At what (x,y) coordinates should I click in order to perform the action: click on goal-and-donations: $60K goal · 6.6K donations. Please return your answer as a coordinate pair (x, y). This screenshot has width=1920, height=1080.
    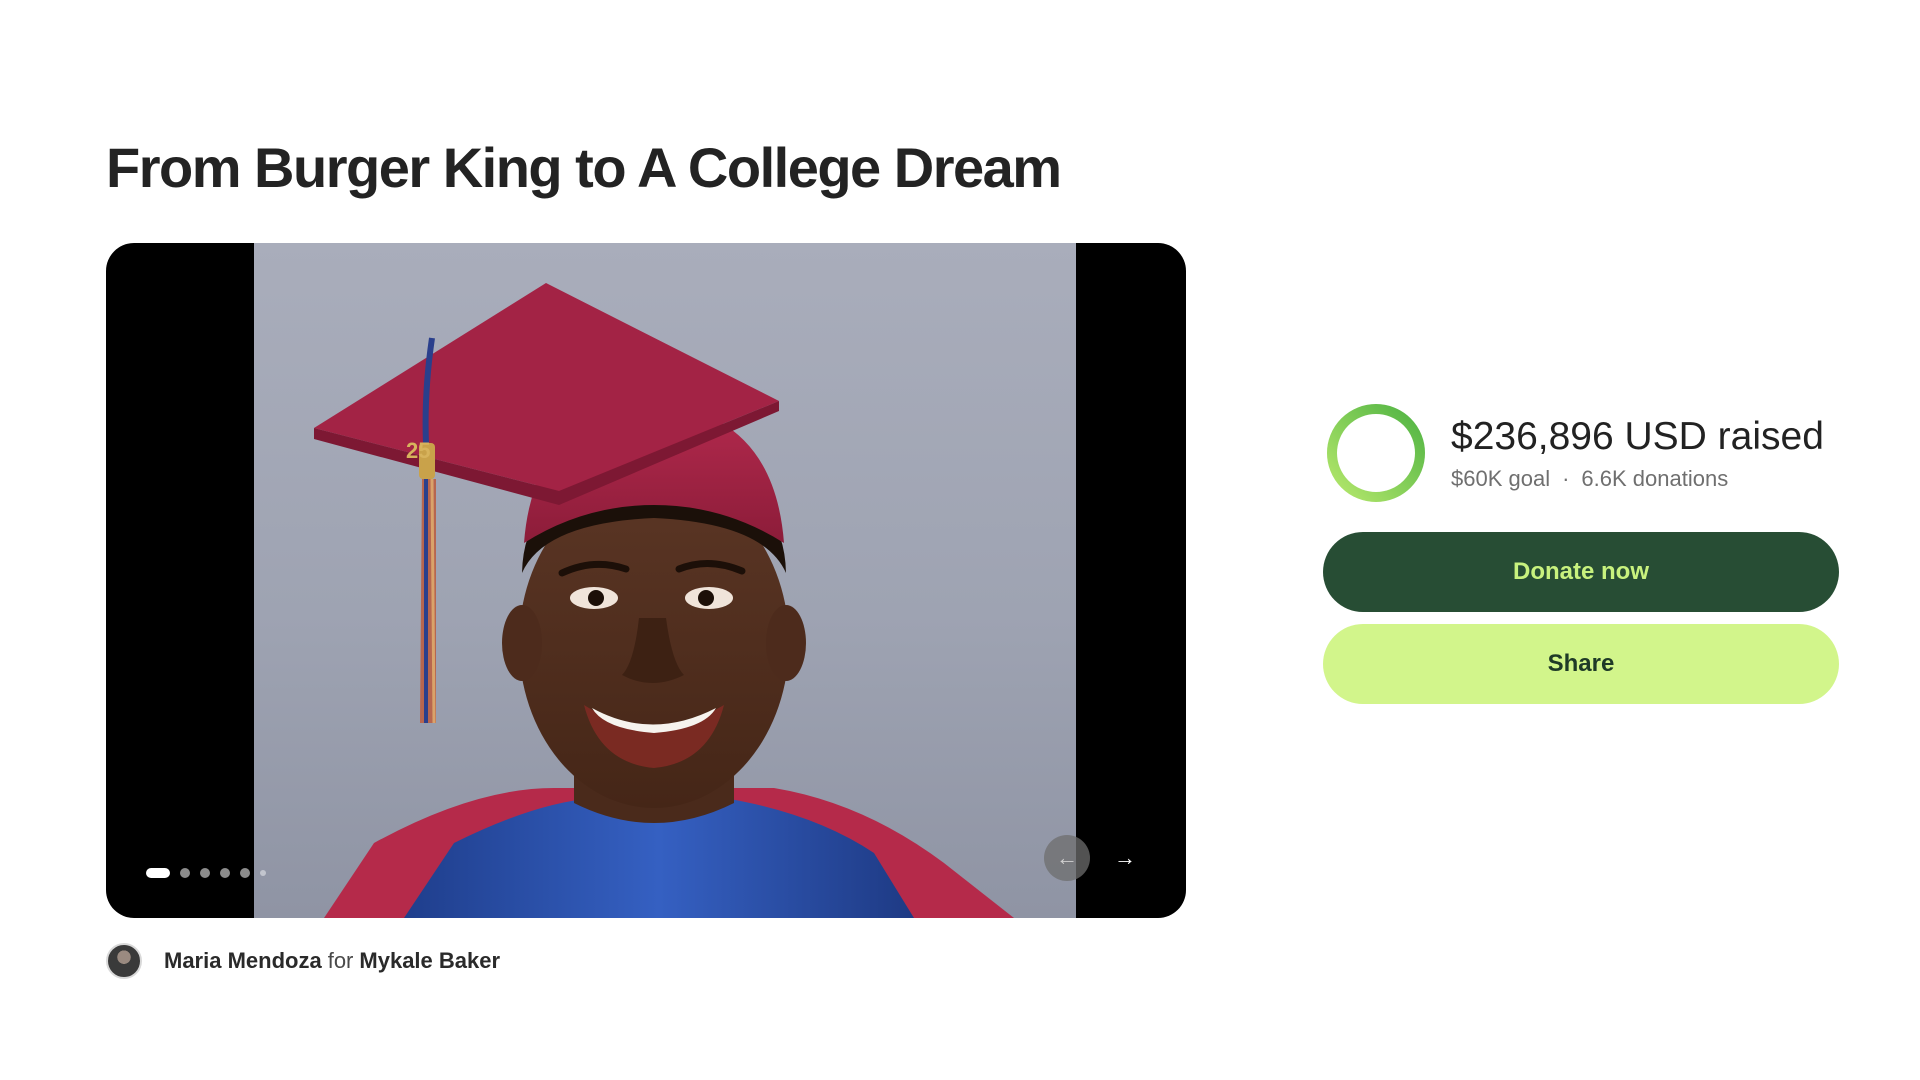
    Looking at the image, I should click on (1637, 479).